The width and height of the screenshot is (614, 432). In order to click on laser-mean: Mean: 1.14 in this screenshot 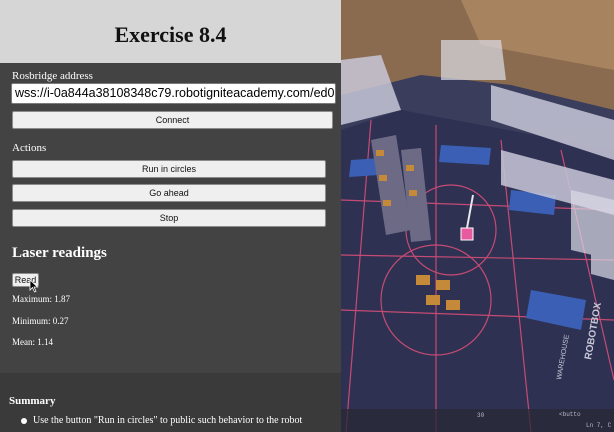, I will do `click(32, 342)`.